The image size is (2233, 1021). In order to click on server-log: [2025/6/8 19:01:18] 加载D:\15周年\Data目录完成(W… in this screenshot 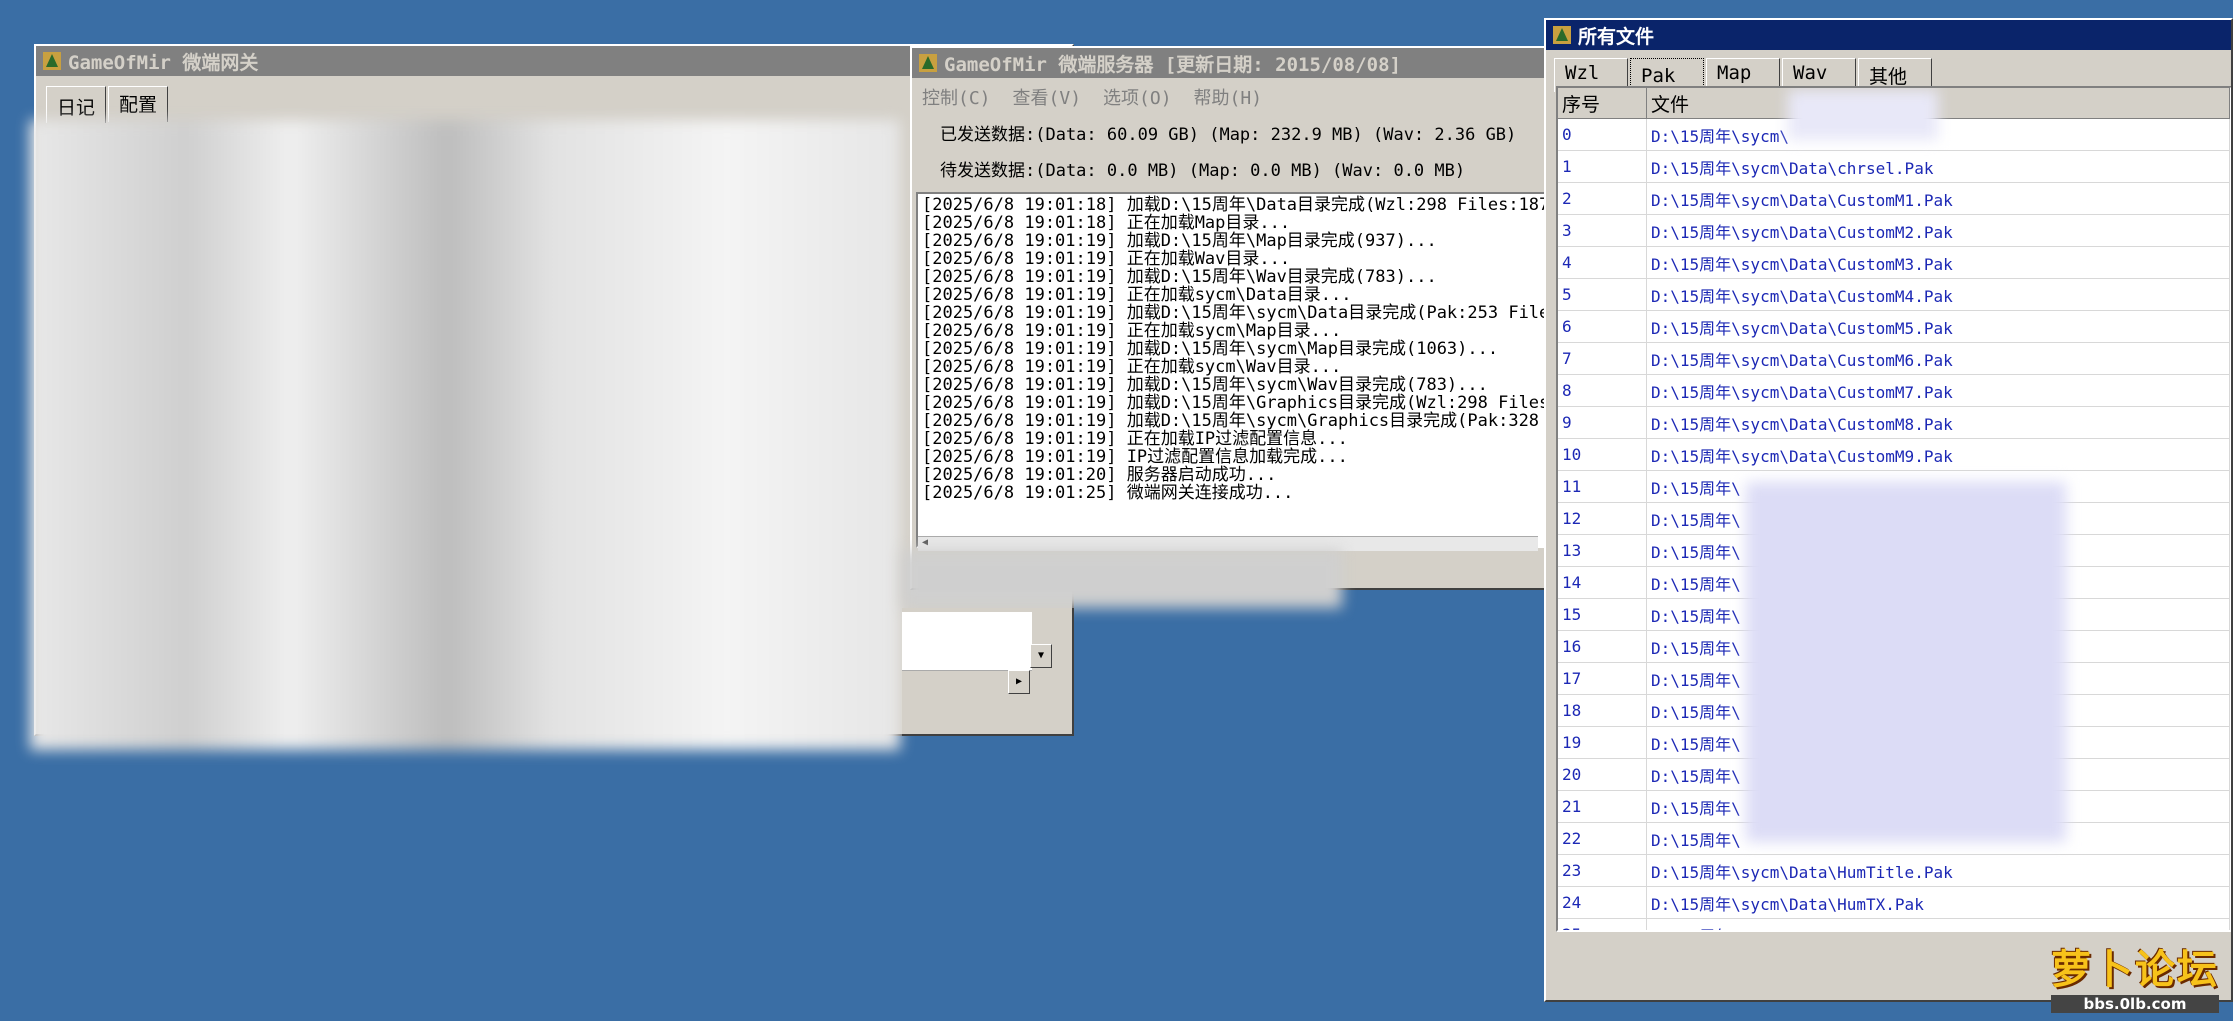, I will do `click(1231, 370)`.